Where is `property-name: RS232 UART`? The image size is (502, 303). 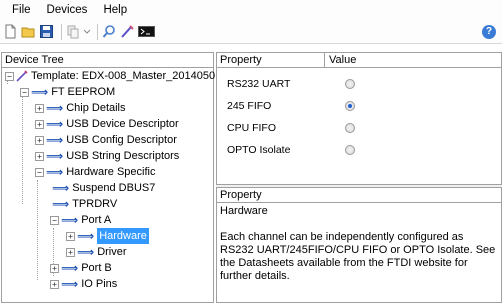
property-name: RS232 UART is located at coordinates (259, 84).